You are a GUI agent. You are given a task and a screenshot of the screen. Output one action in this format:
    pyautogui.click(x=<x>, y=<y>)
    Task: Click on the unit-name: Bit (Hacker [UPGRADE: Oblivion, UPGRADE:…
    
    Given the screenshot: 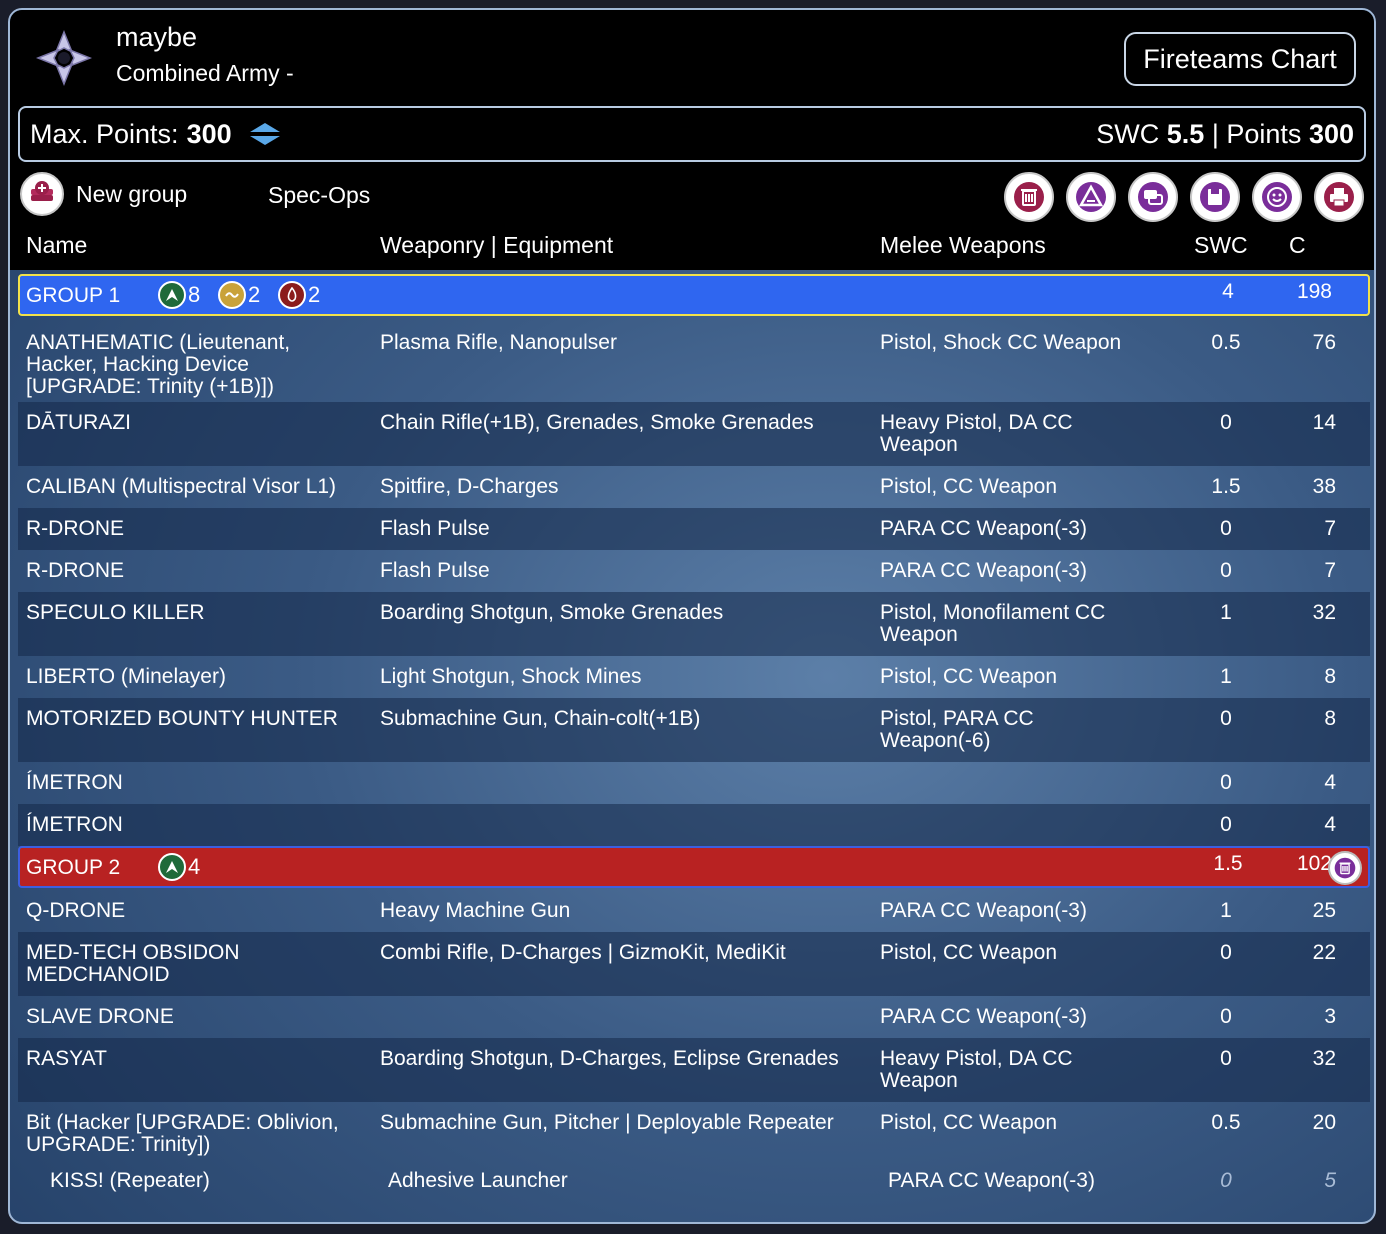 What is the action you would take?
    pyautogui.click(x=182, y=1133)
    